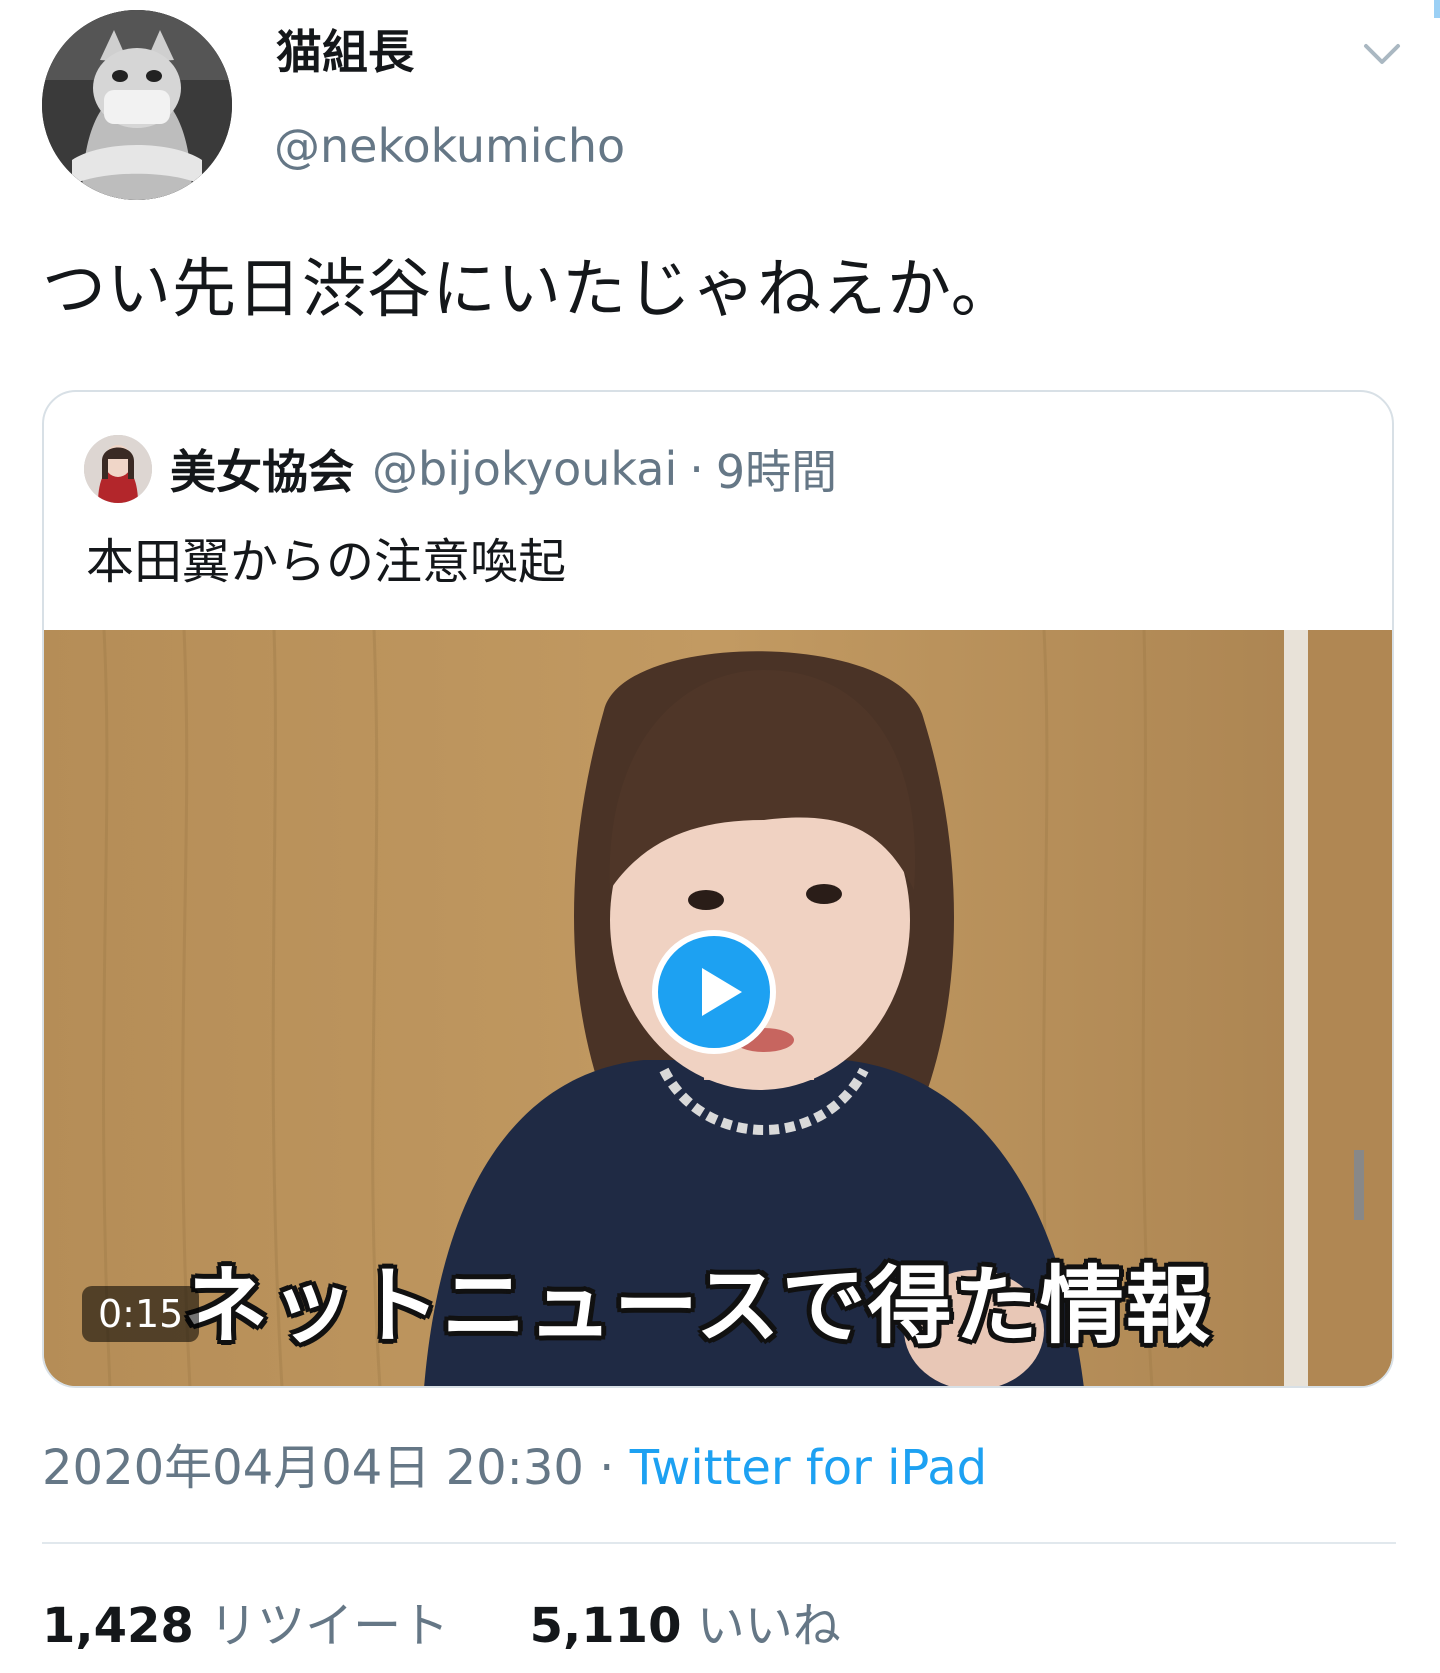  Describe the element at coordinates (1382, 53) in the screenshot. I see `chevron-down-icon` at that location.